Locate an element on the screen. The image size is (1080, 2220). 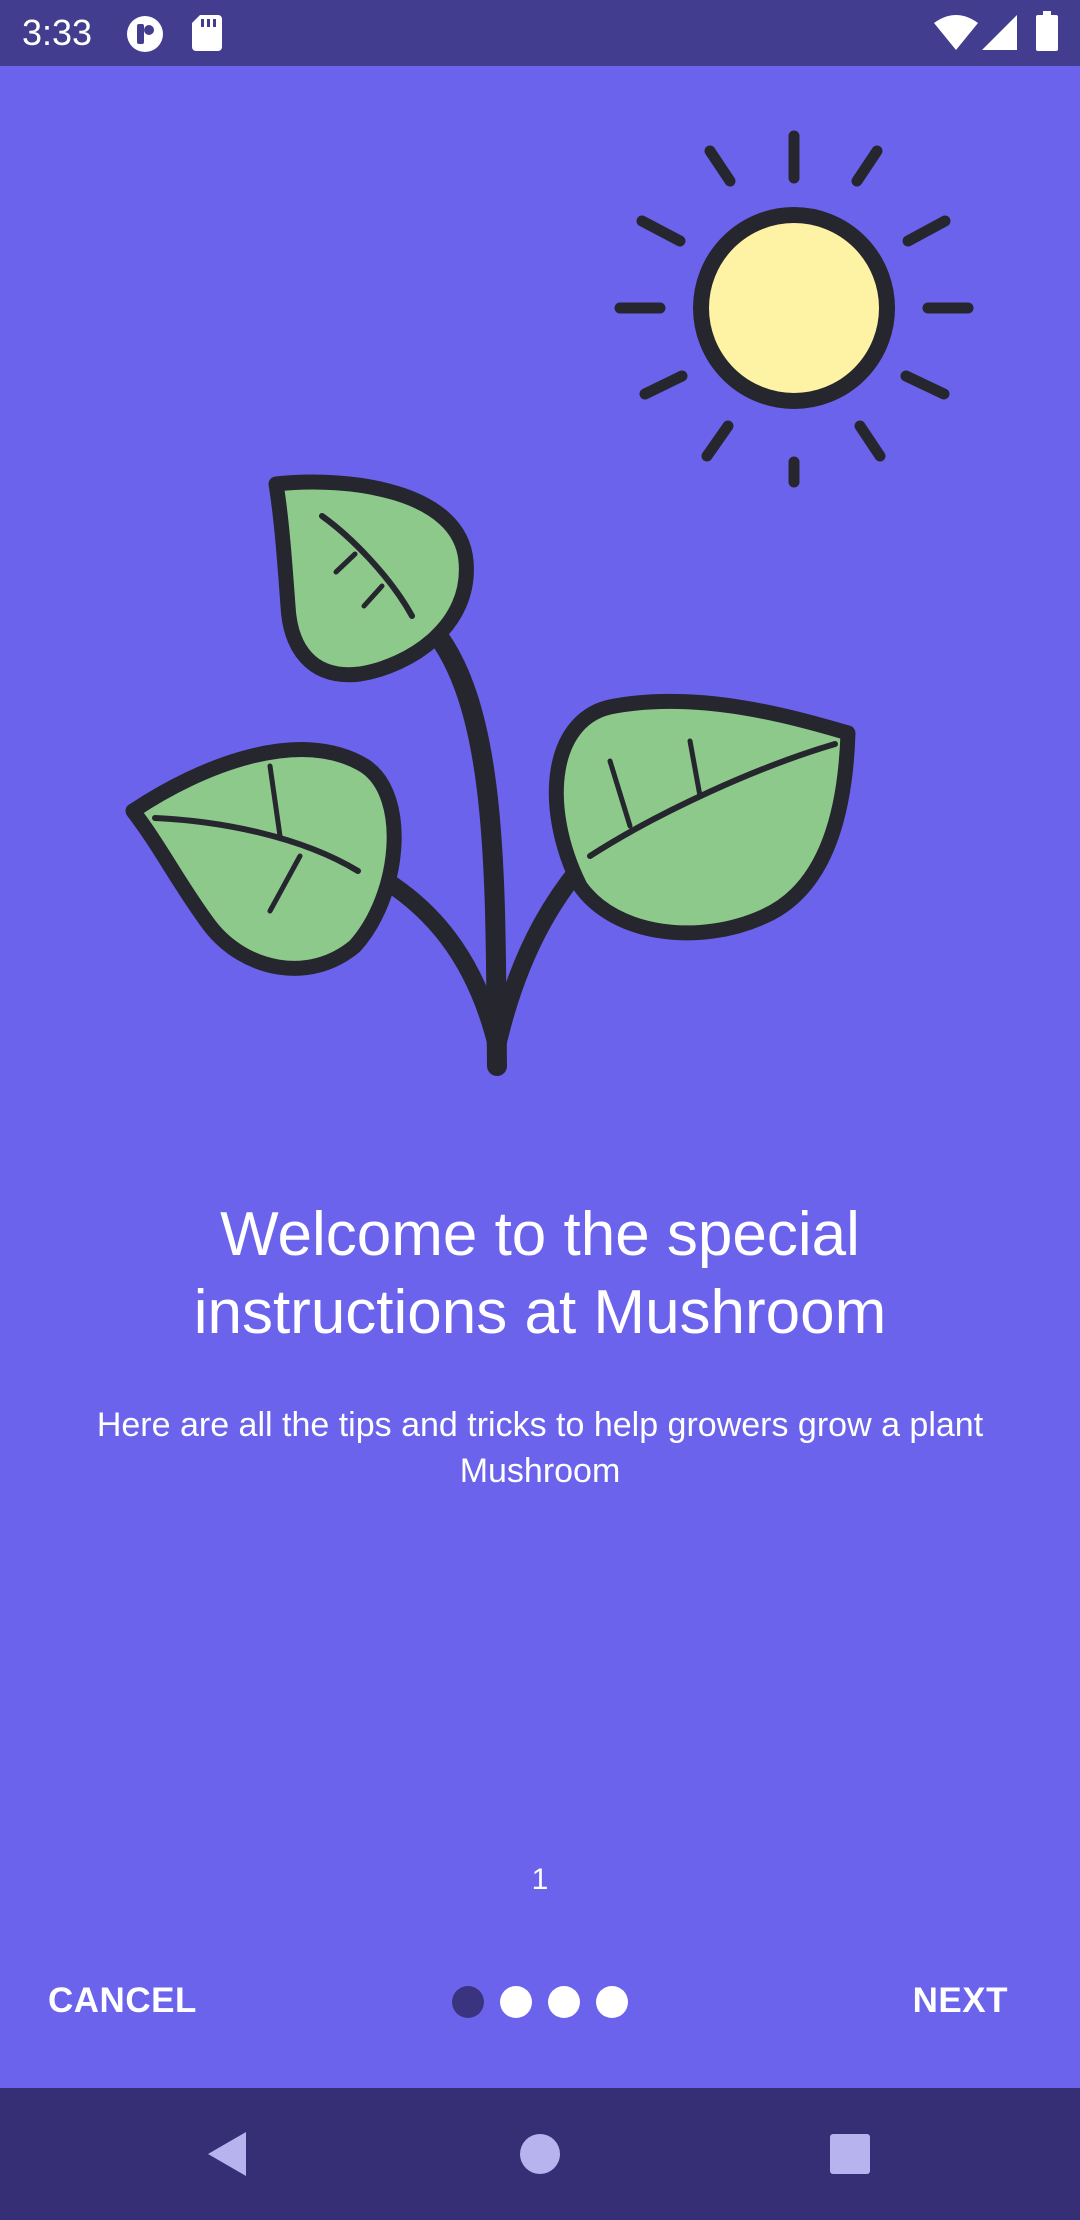
wifi-icon is located at coordinates (956, 32).